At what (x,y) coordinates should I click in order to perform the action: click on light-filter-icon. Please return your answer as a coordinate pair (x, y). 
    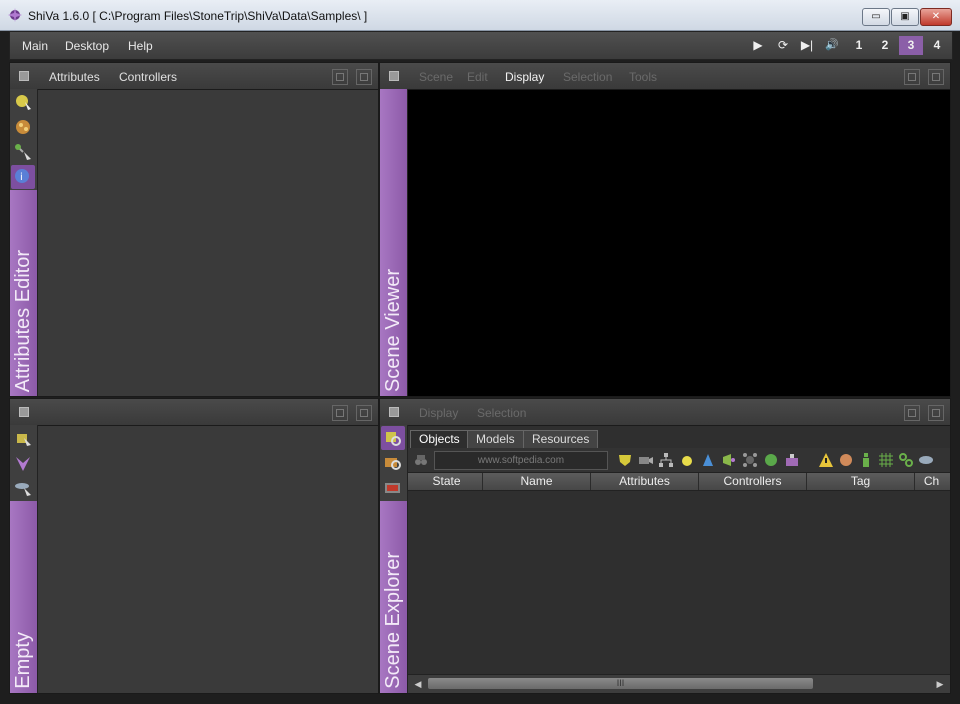
    Looking at the image, I should click on (687, 460).